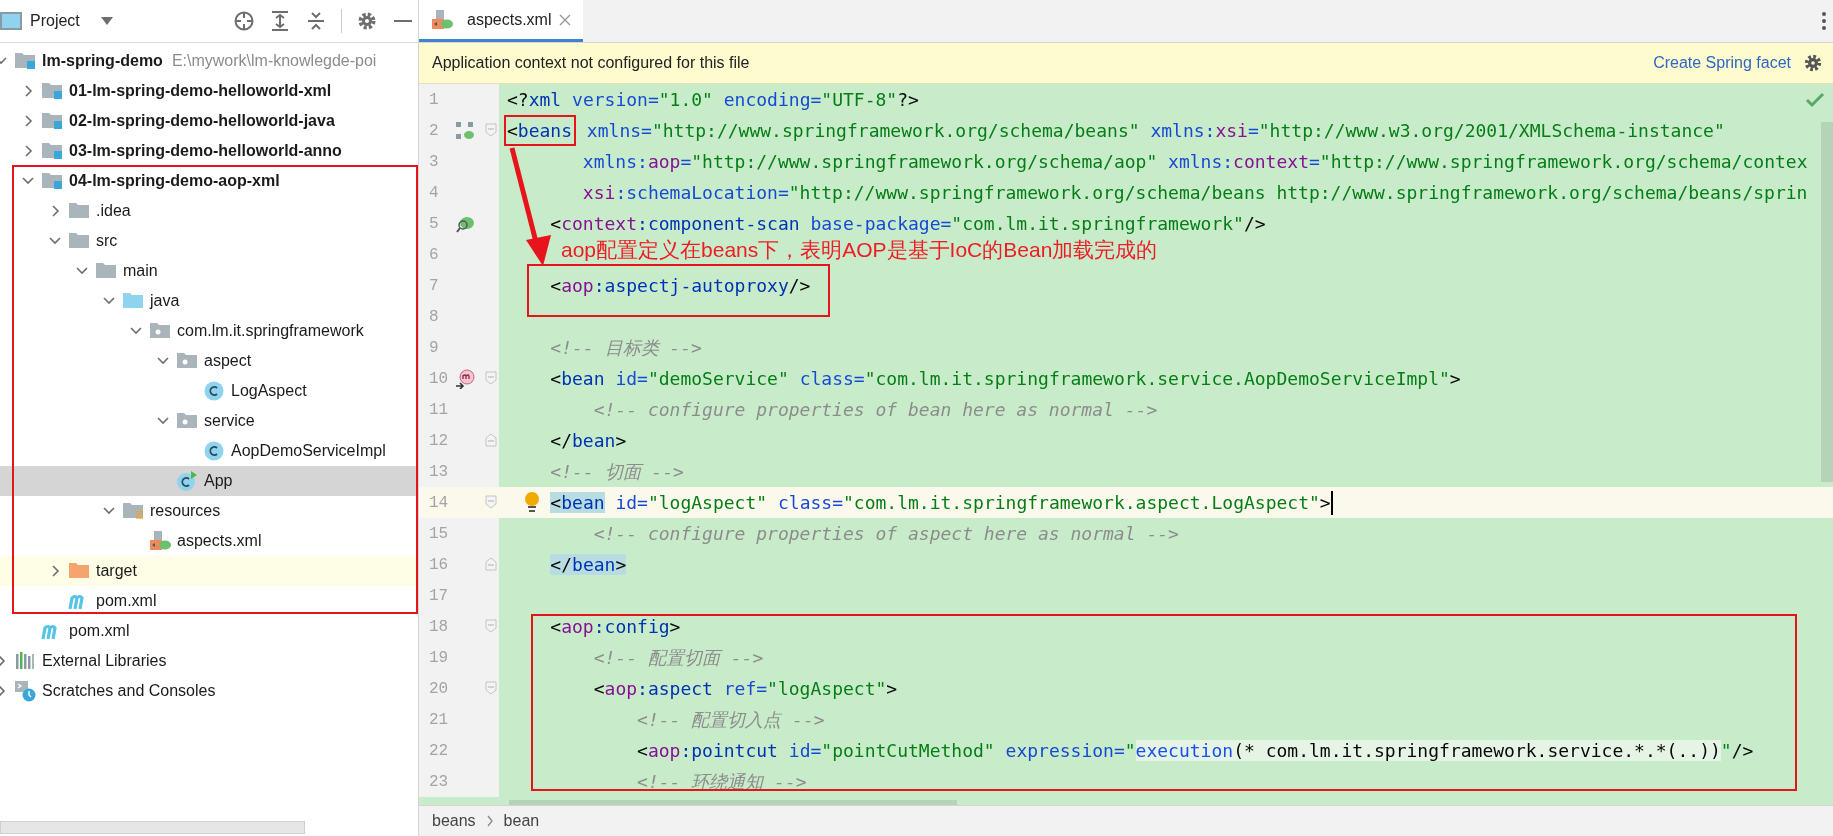 Image resolution: width=1833 pixels, height=836 pixels. I want to click on line-number: 12, so click(439, 440).